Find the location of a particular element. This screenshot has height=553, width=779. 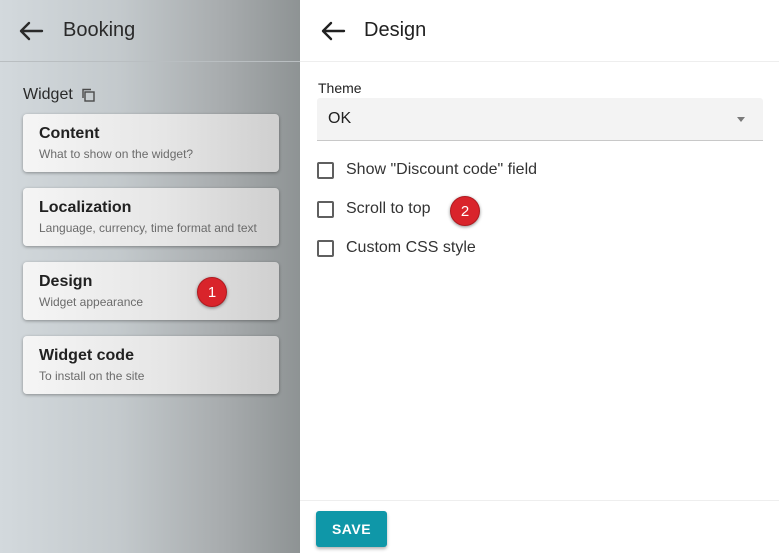

menu-item-subtitle: What to show on the widget? is located at coordinates (116, 154).